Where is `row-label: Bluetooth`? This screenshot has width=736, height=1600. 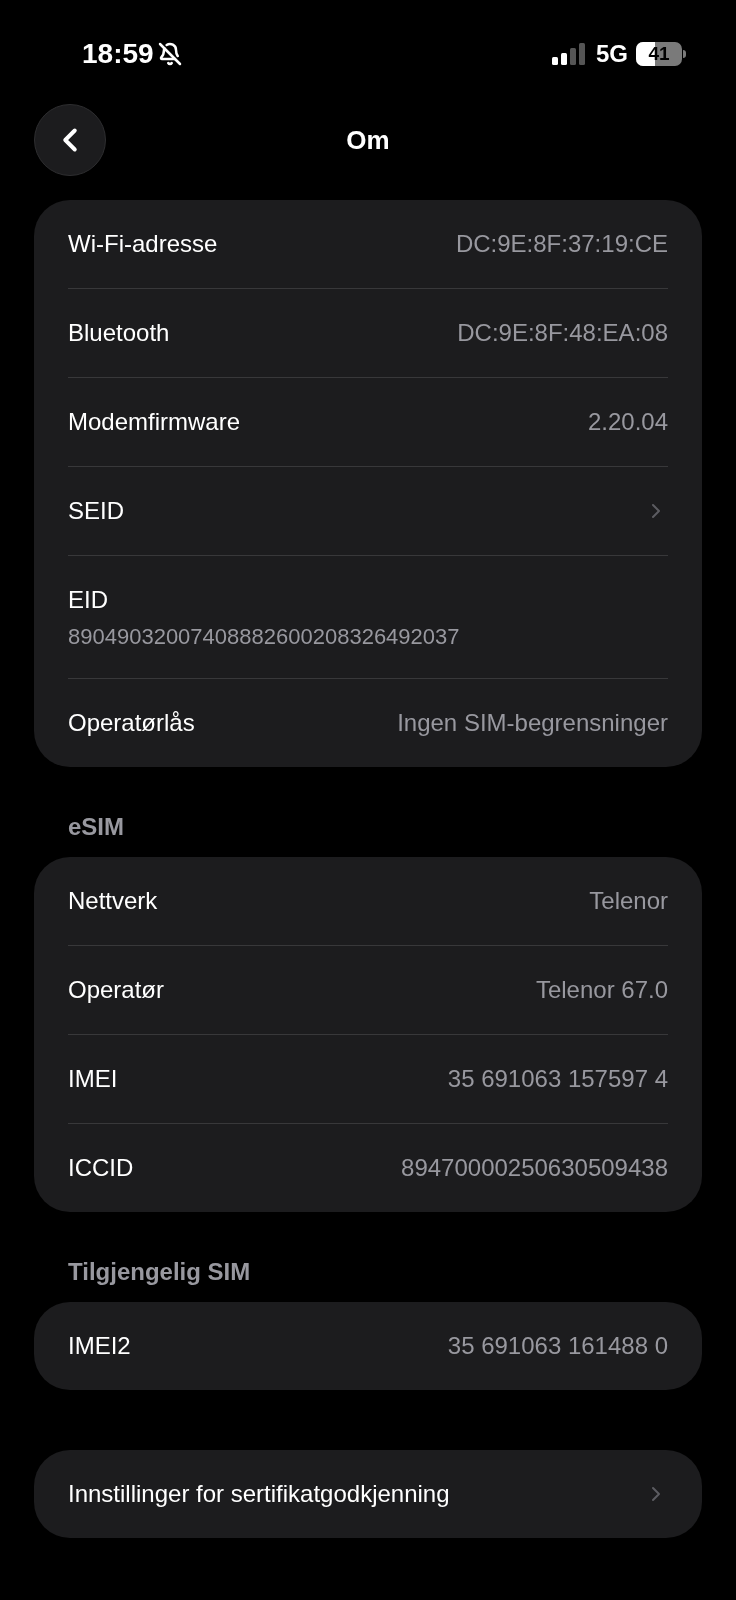
row-label: Bluetooth is located at coordinates (119, 333).